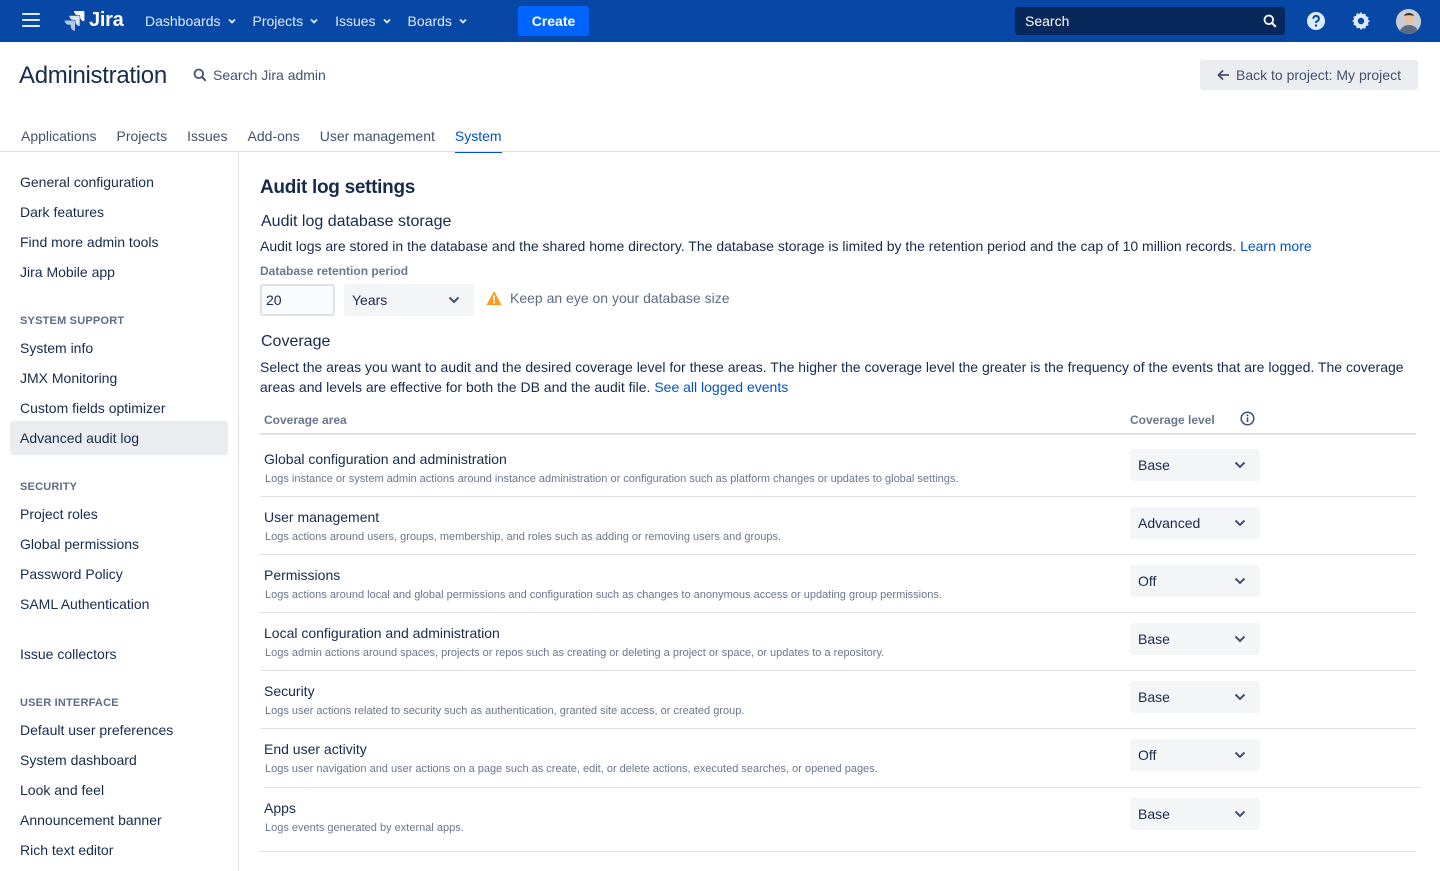  Describe the element at coordinates (119, 544) in the screenshot. I see `sidebar-item-global-permissions: Global permissions` at that location.